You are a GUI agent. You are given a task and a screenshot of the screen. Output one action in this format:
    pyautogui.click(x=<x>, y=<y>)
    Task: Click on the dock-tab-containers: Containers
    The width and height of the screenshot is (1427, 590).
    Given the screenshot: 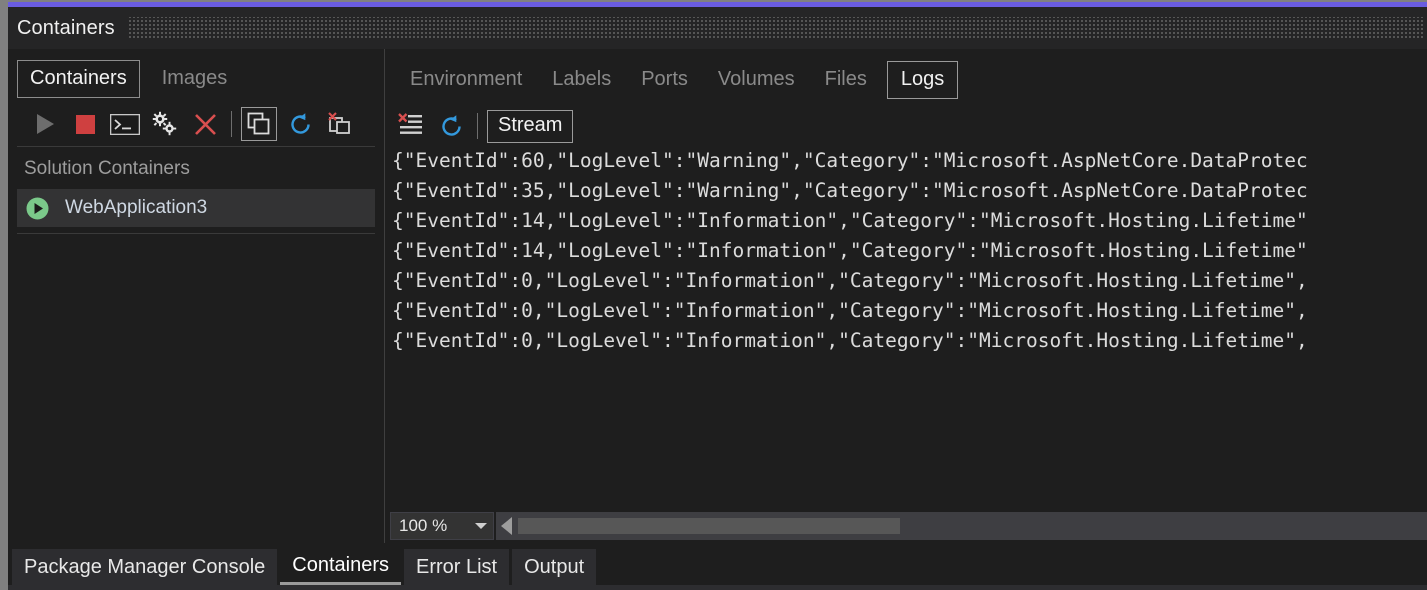 What is the action you would take?
    pyautogui.click(x=340, y=567)
    